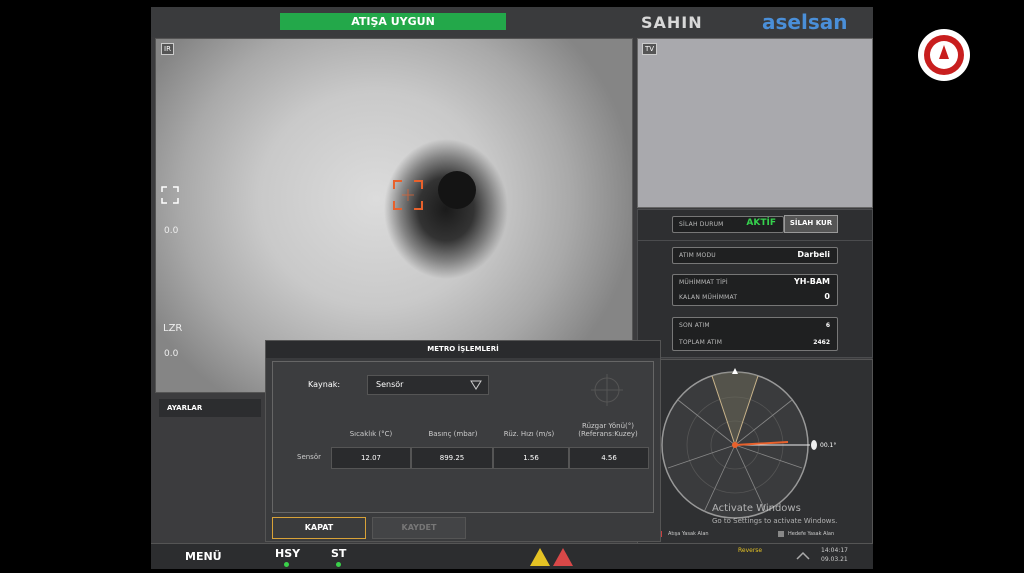 Image resolution: width=1024 pixels, height=573 pixels. I want to click on clock-date: 09.03.21, so click(834, 559).